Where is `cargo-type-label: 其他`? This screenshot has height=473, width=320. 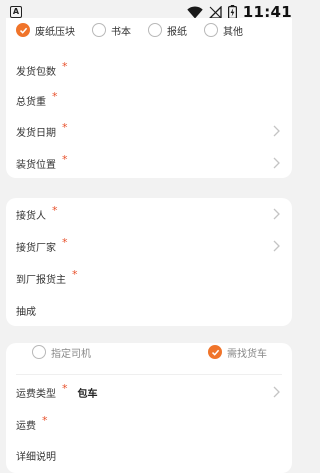 cargo-type-label: 其他 is located at coordinates (233, 32).